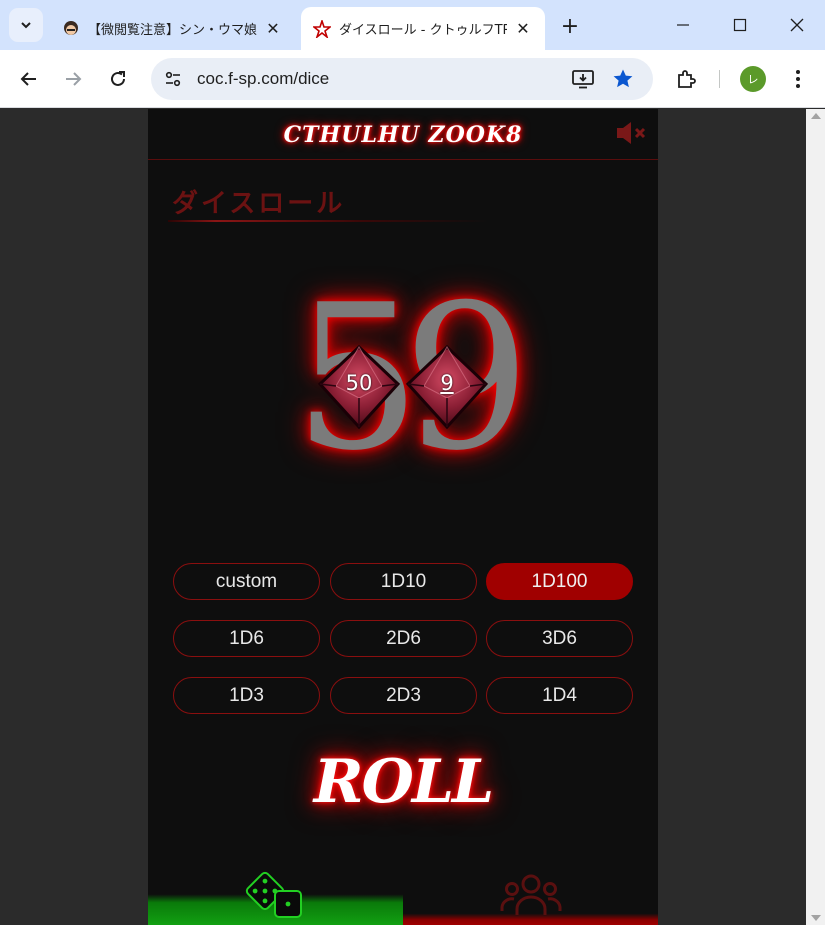 The width and height of the screenshot is (825, 925). I want to click on profile-avatar: レ, so click(753, 79).